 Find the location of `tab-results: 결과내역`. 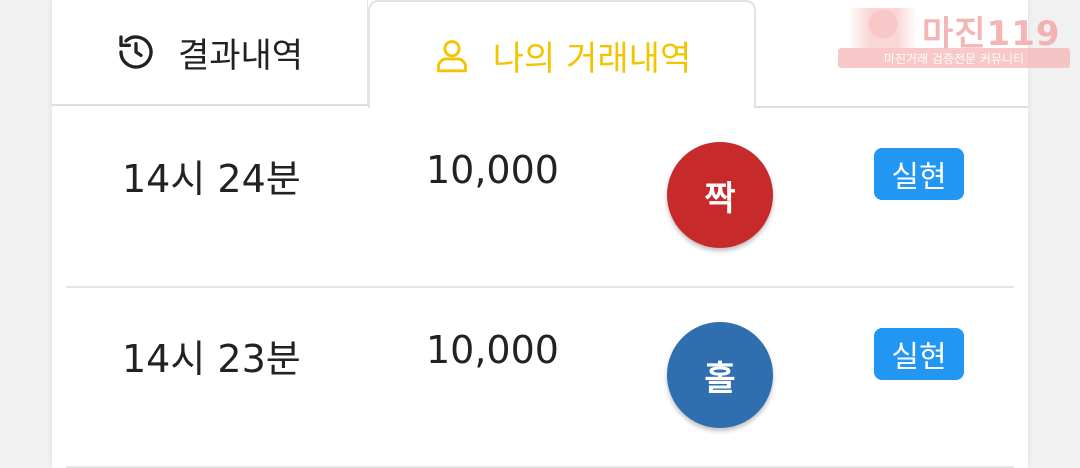

tab-results: 결과내역 is located at coordinates (210, 53).